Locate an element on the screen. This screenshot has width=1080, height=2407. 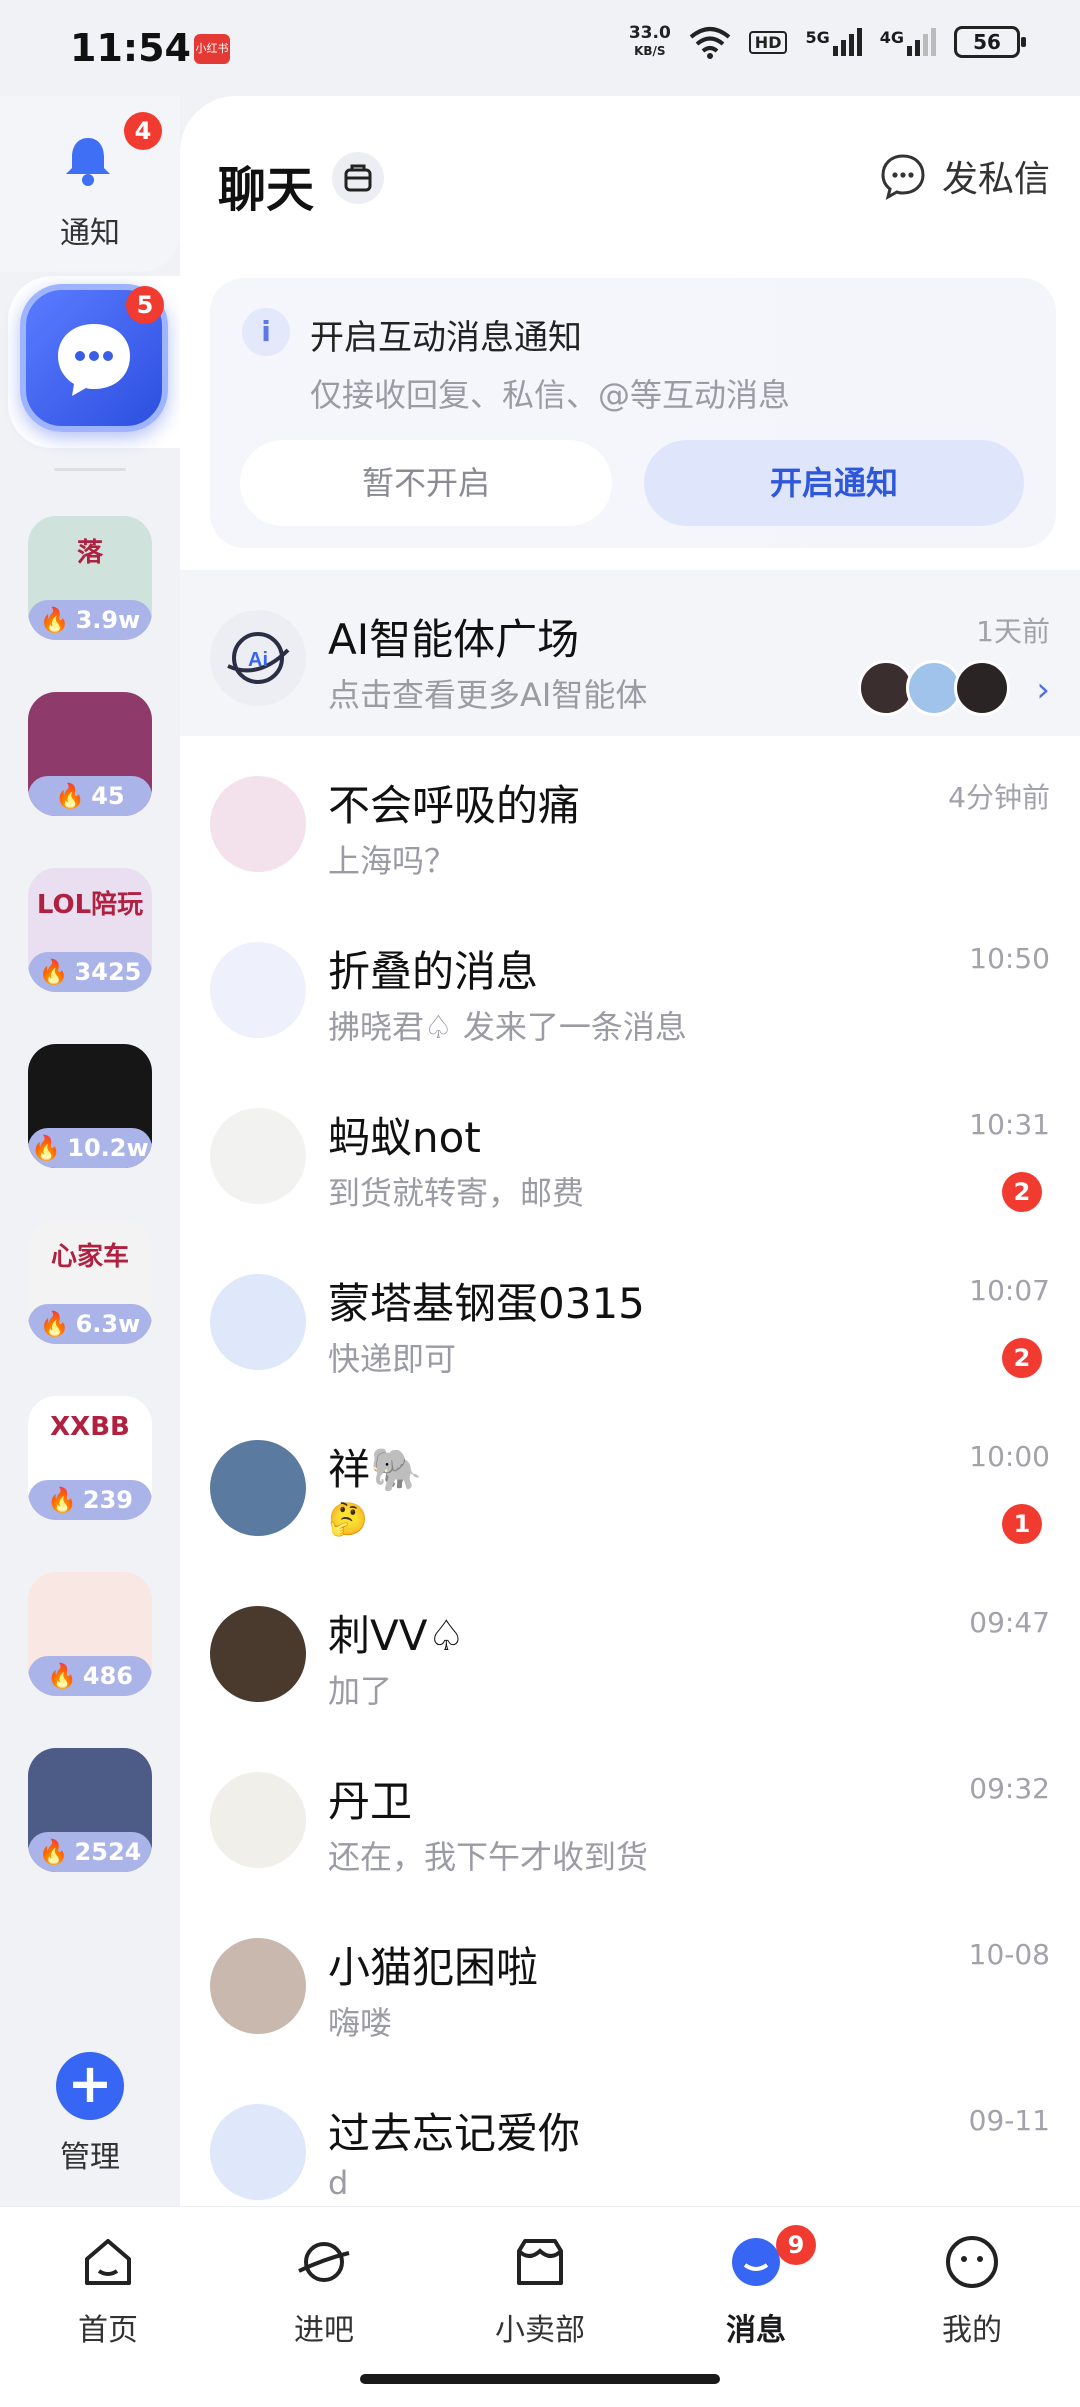
ai-agent-avatars is located at coordinates (934, 688).